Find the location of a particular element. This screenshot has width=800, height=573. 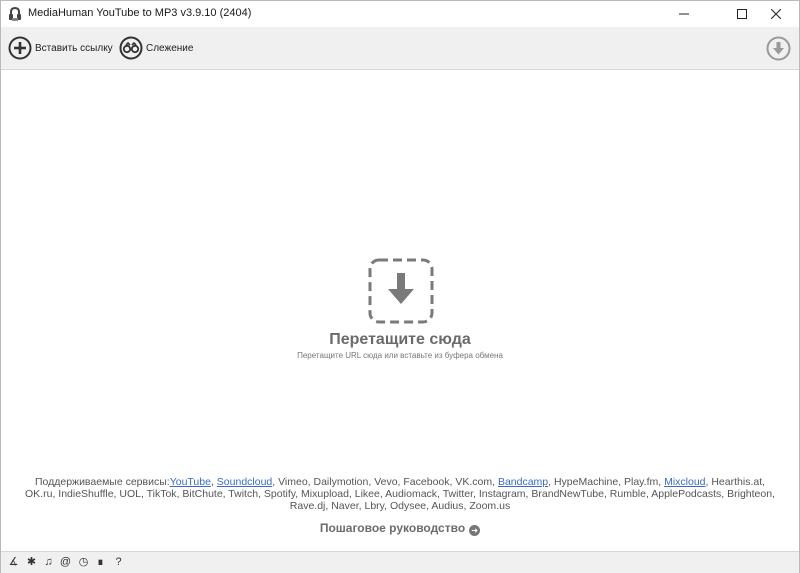

step-by-step-guide-link: Пошаговое руководство ➜ is located at coordinates (400, 528).